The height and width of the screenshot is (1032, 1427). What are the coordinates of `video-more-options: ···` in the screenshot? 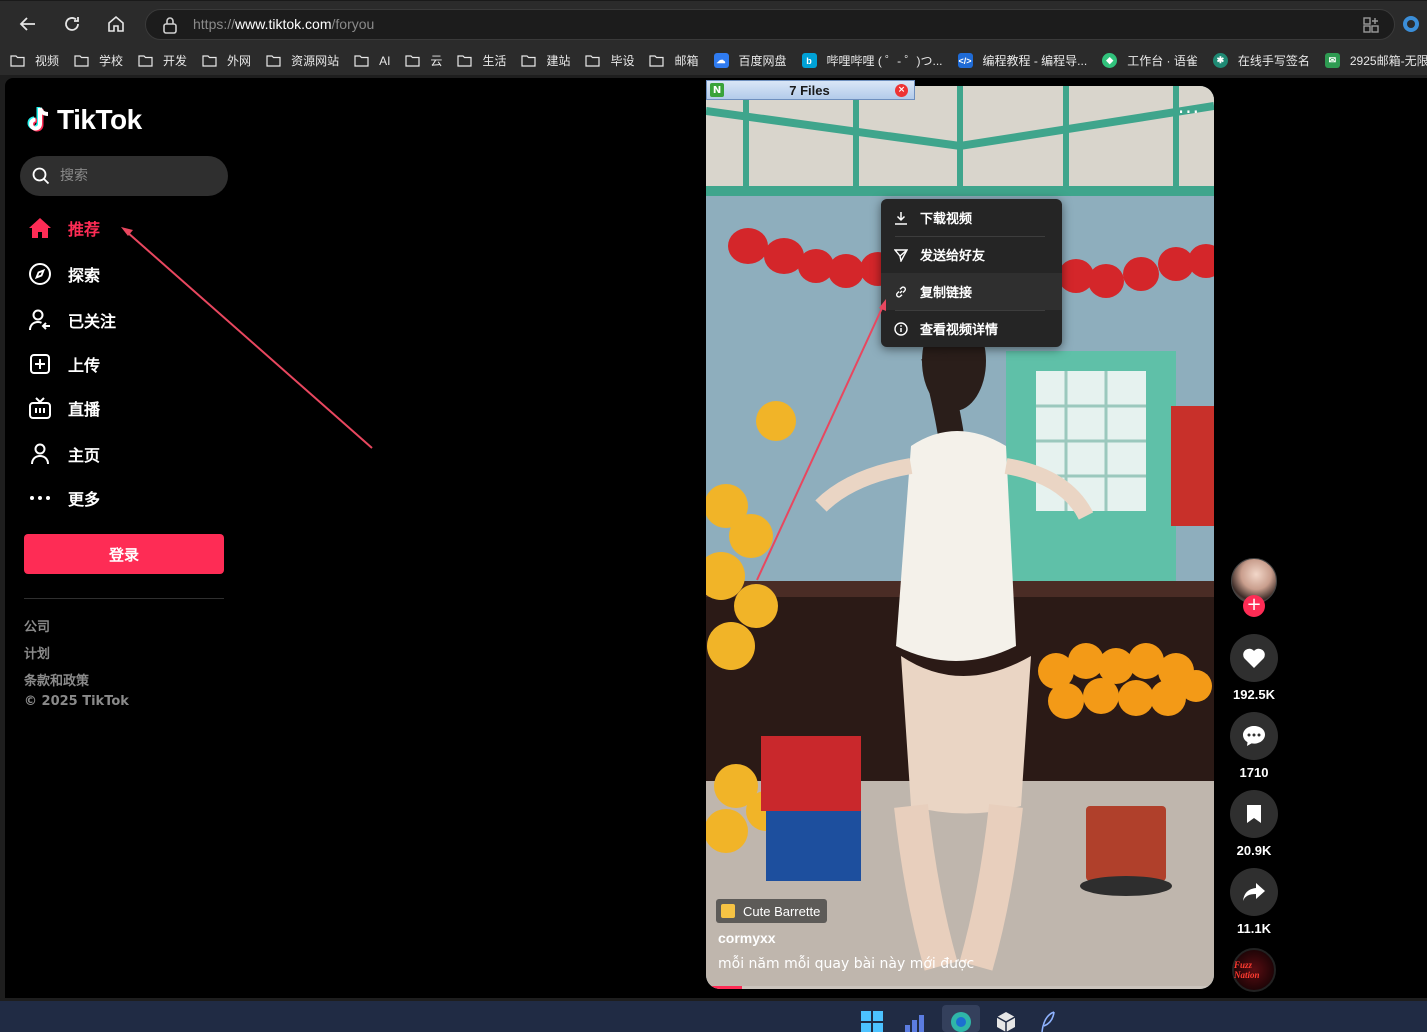 It's located at (1189, 112).